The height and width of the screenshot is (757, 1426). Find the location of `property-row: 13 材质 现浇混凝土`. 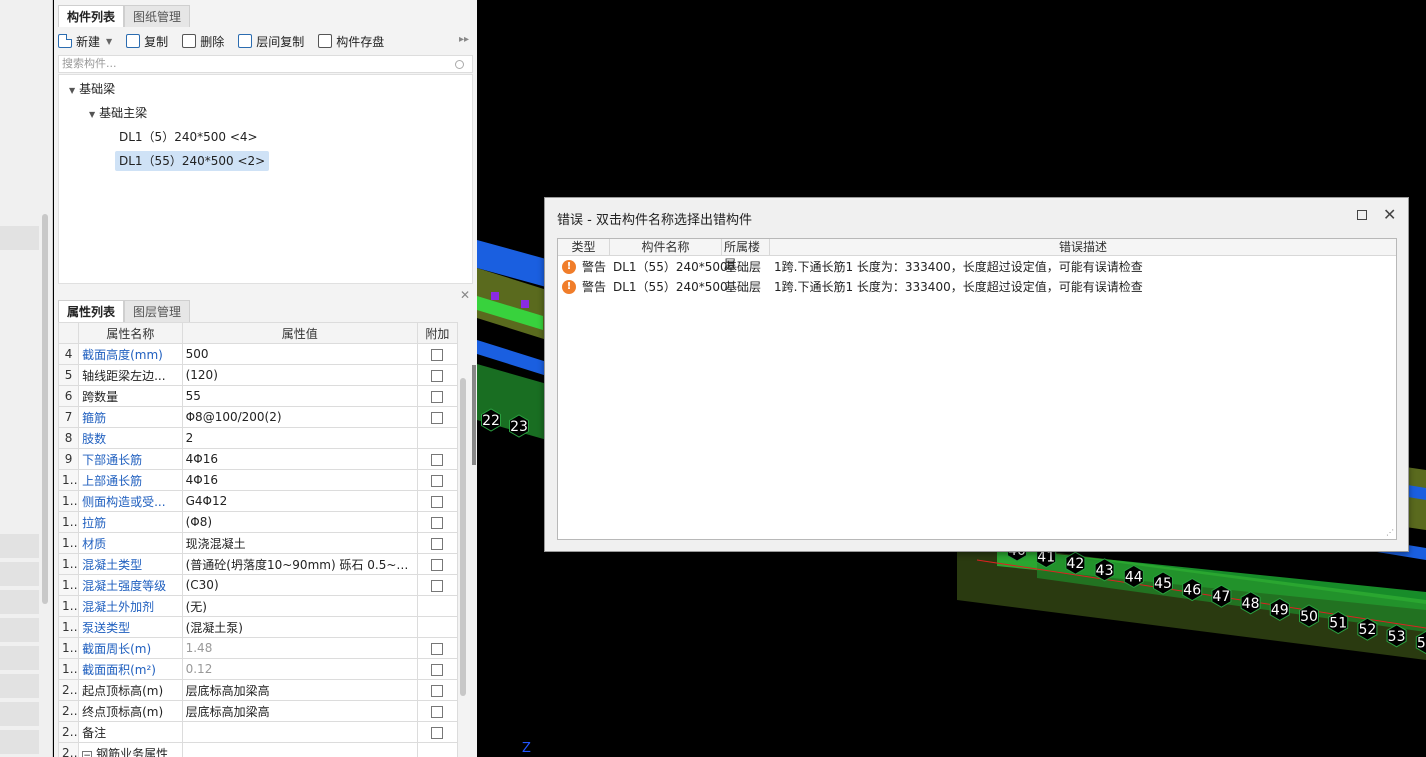

property-row: 13 材质 现浇混凝土 is located at coordinates (258, 543).